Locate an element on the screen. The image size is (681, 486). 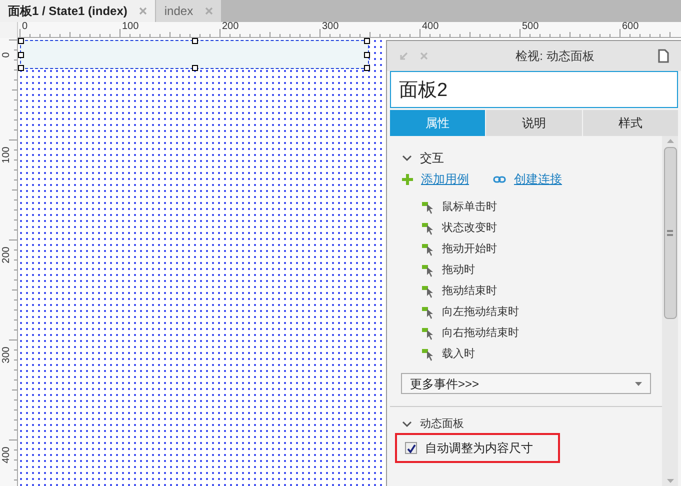
event-item: 鼠标单击时 is located at coordinates (469, 207).